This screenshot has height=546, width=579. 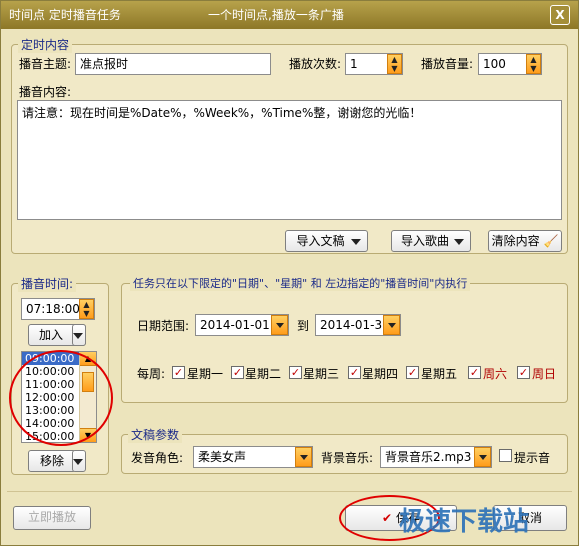 What do you see at coordinates (533, 64) in the screenshot?
I see `volume-spinner: ▲ ▼` at bounding box center [533, 64].